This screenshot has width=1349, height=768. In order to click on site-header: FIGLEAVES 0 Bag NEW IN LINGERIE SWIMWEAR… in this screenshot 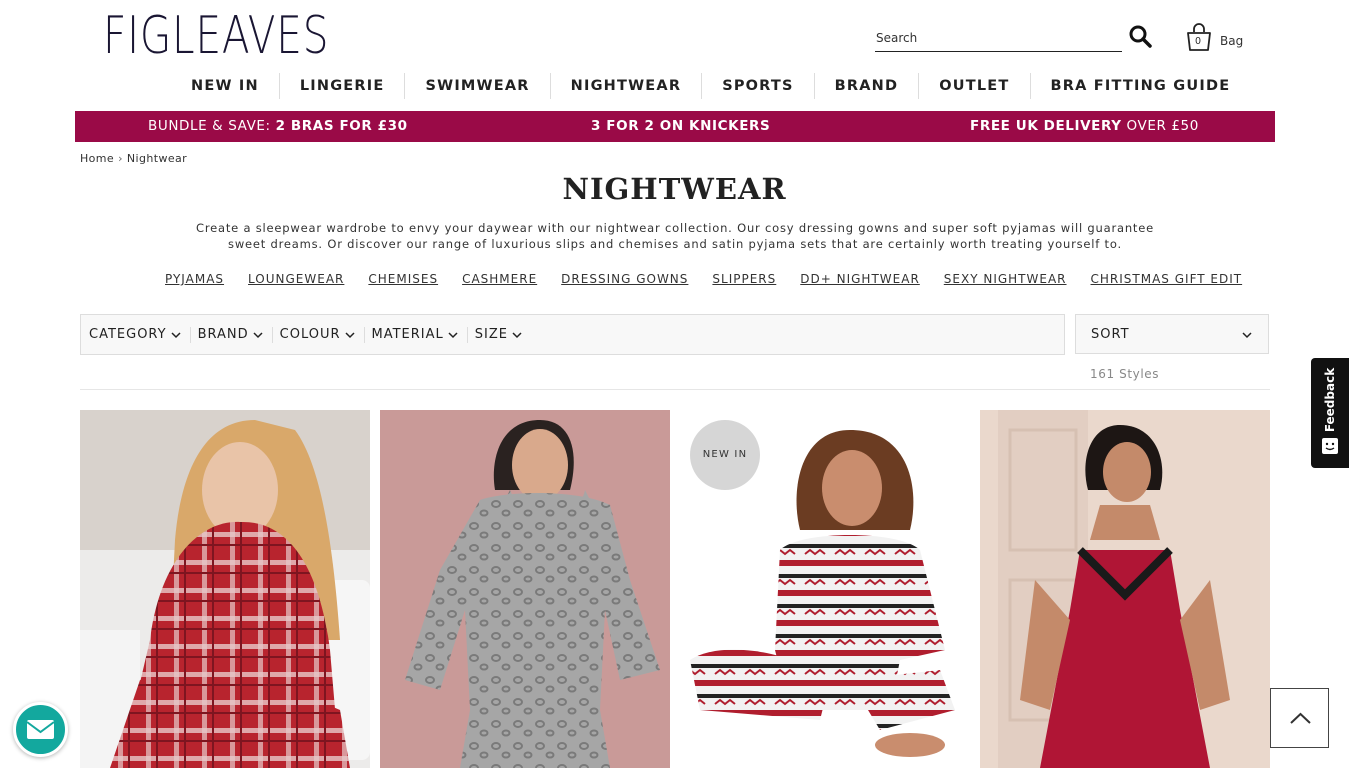, I will do `click(674, 55)`.